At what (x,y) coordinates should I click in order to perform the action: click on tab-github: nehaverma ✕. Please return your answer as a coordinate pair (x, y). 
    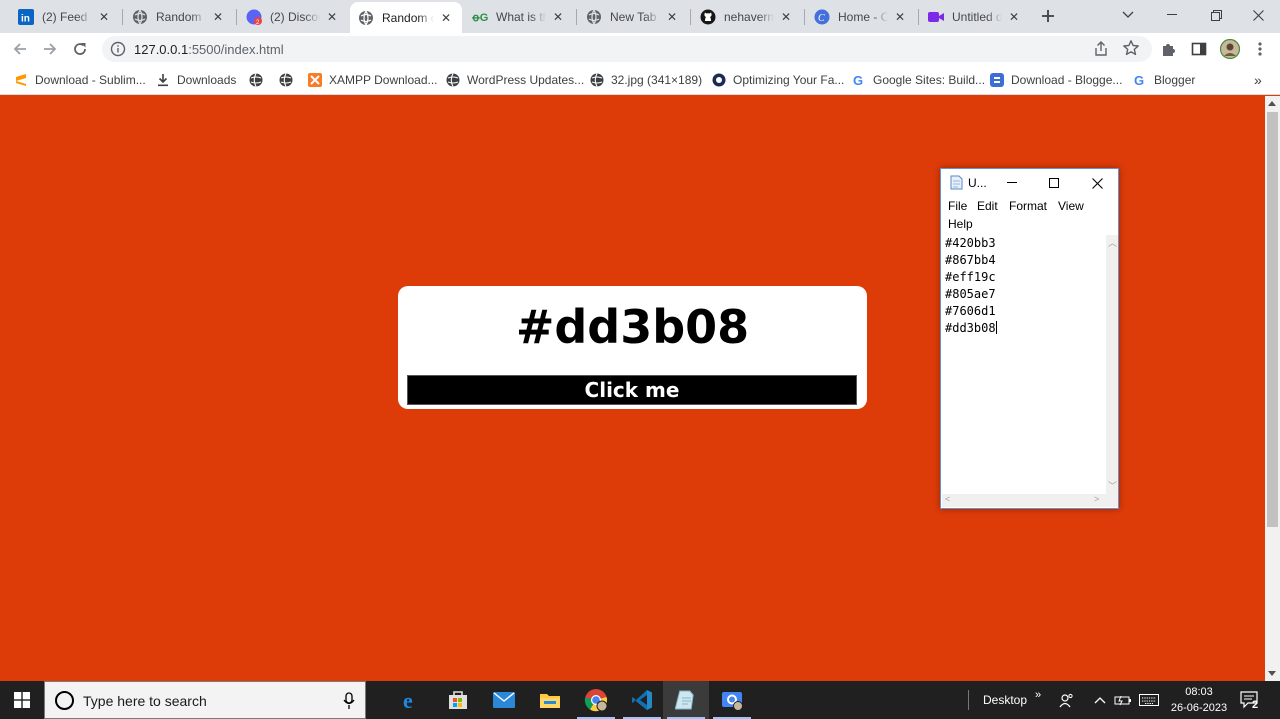
    Looking at the image, I should click on (747, 16).